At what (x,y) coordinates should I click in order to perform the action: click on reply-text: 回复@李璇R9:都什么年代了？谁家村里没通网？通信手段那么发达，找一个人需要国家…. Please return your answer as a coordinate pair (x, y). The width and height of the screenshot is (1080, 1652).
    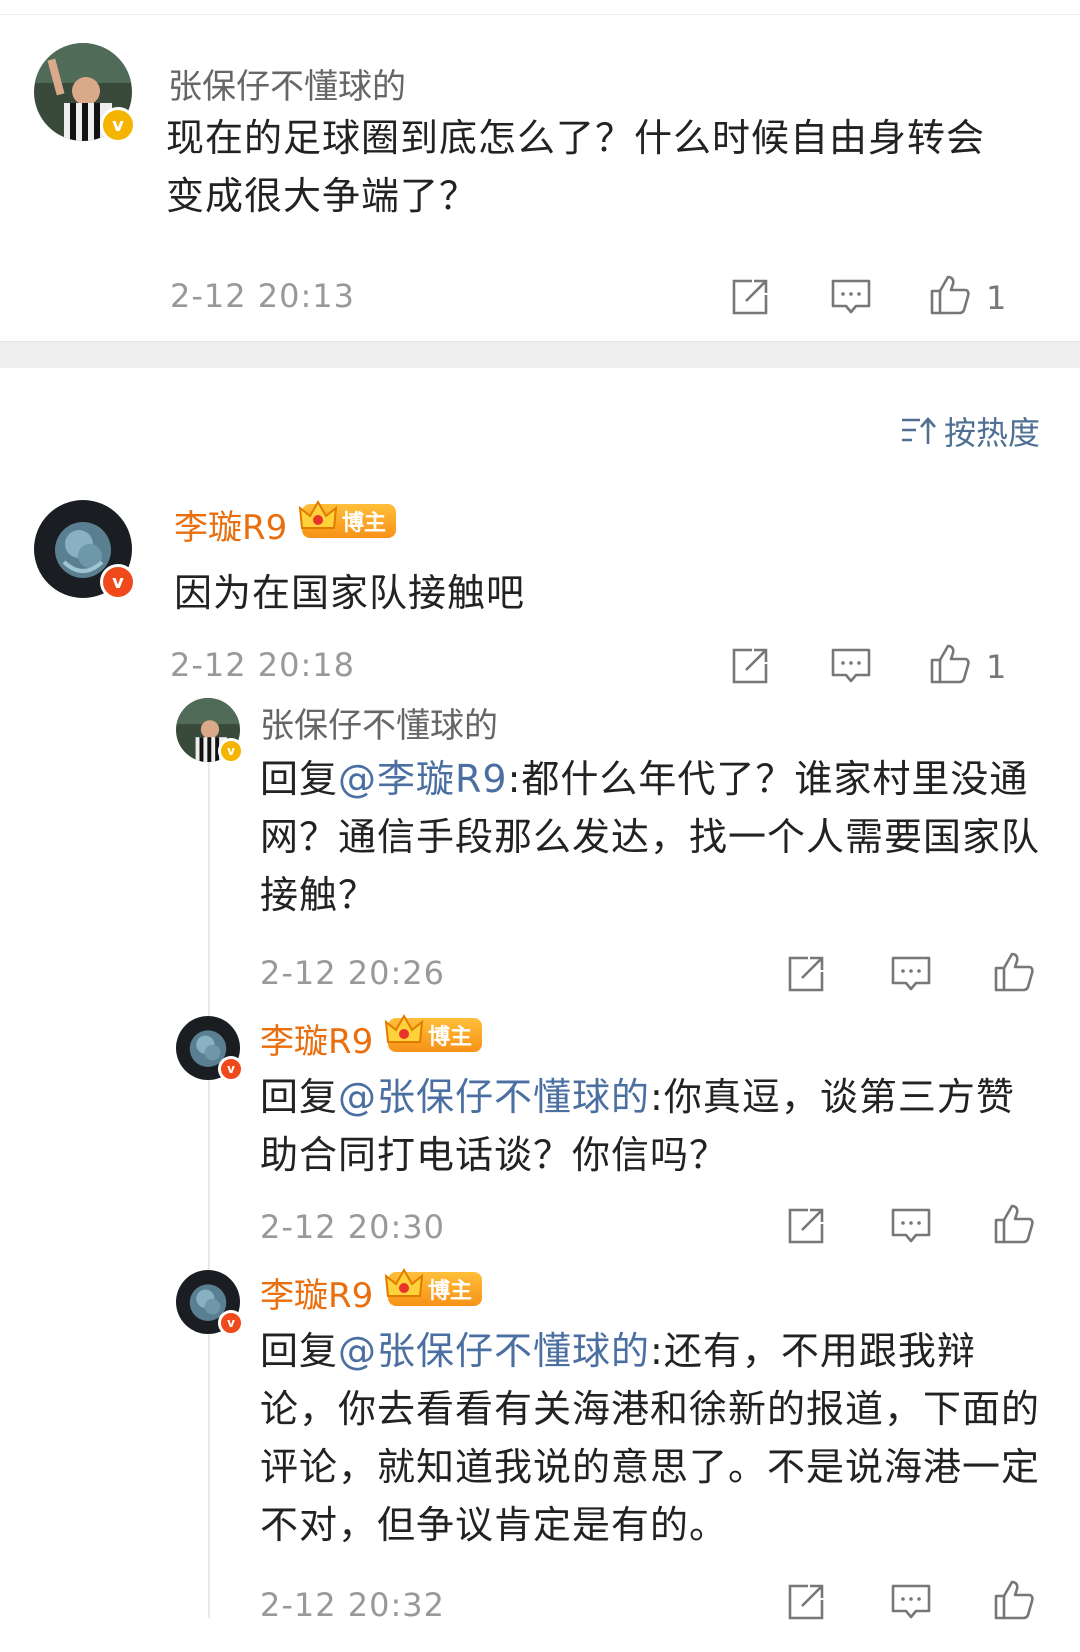
    Looking at the image, I should click on (655, 837).